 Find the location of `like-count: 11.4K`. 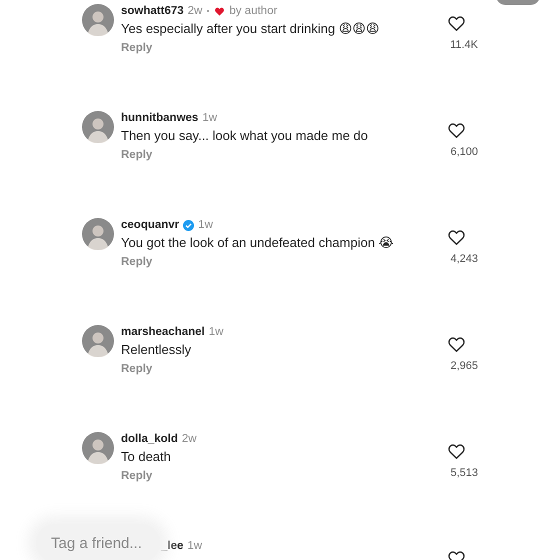

like-count: 11.4K is located at coordinates (464, 45).